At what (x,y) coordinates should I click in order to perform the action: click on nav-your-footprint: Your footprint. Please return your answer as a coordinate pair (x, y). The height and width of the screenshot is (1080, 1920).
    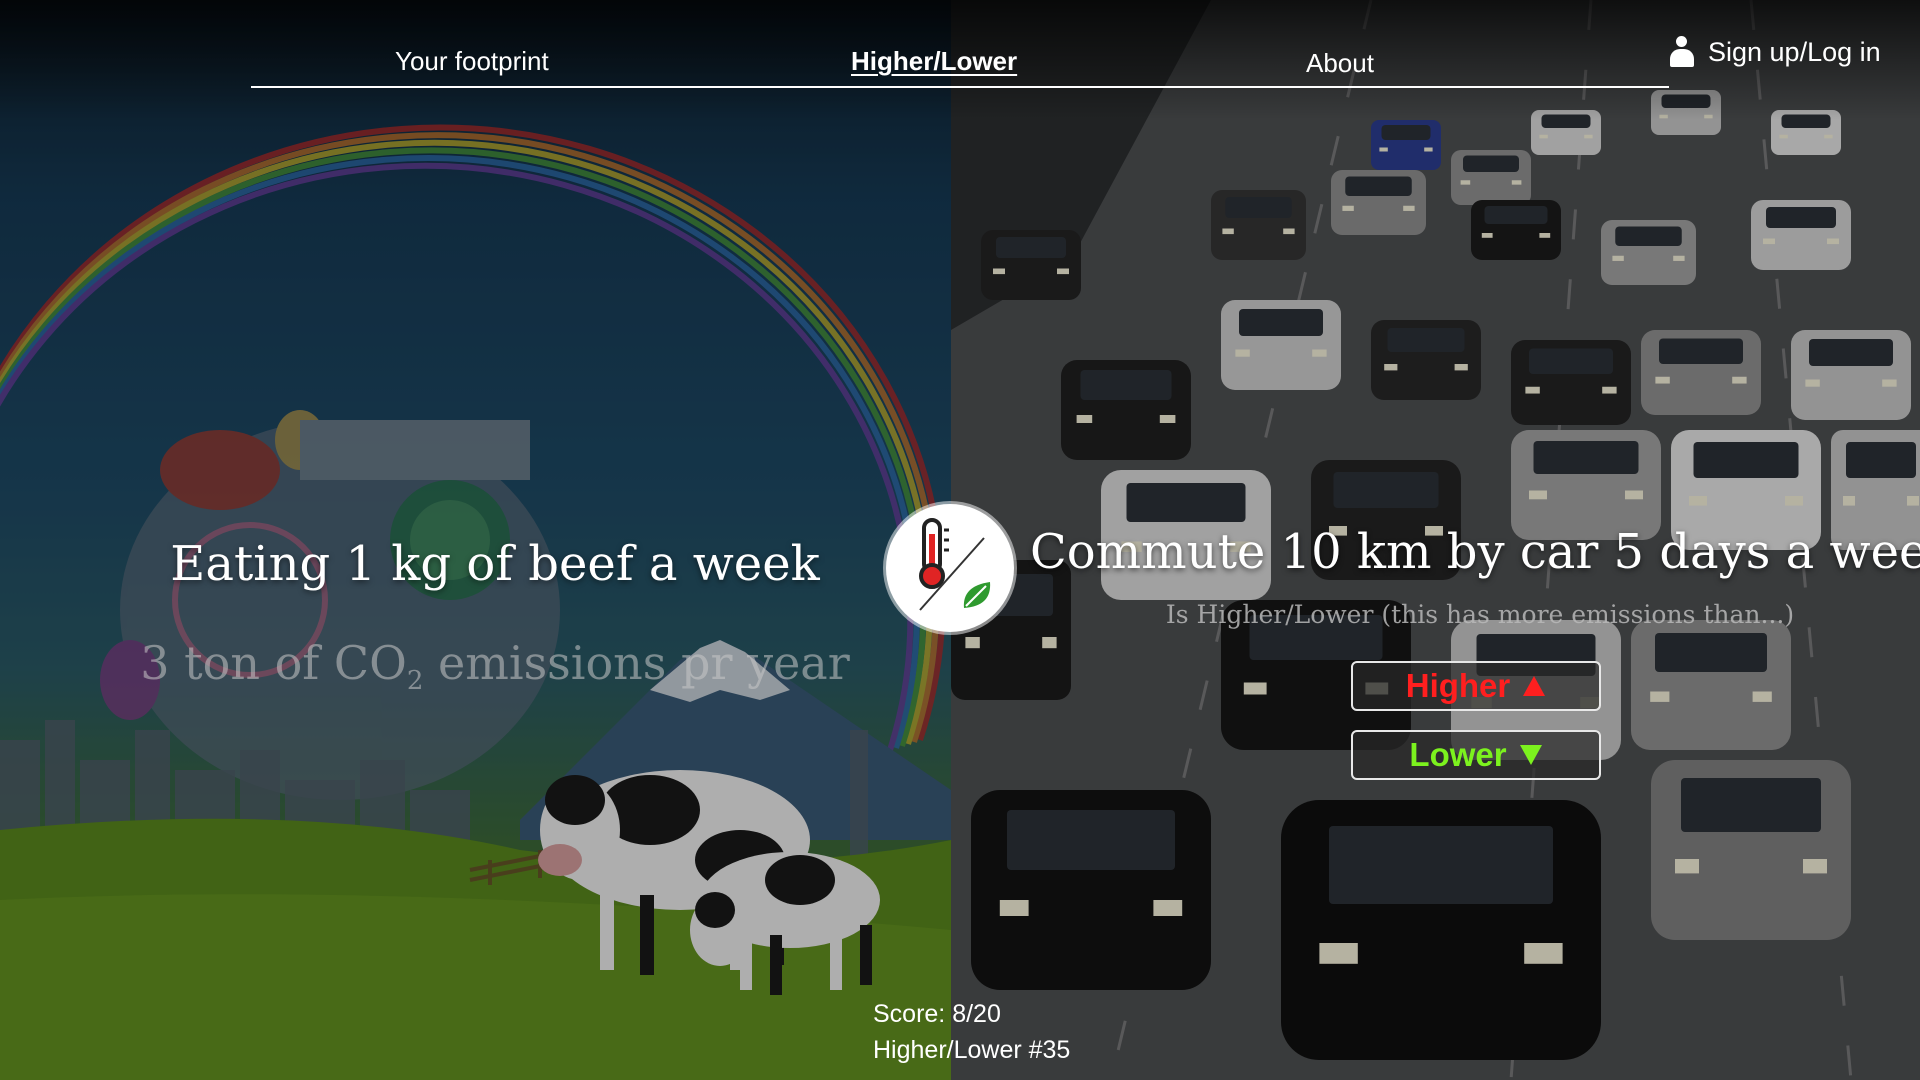
    Looking at the image, I should click on (472, 61).